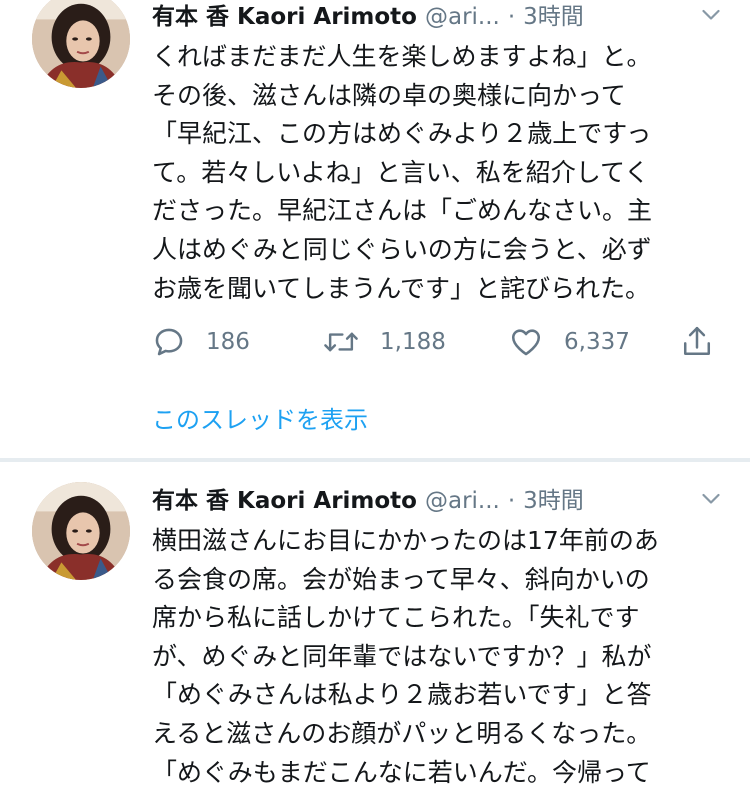  I want to click on tweet-text-line: お歳を聞いてしまうんです」と詫びられた。, so click(401, 288).